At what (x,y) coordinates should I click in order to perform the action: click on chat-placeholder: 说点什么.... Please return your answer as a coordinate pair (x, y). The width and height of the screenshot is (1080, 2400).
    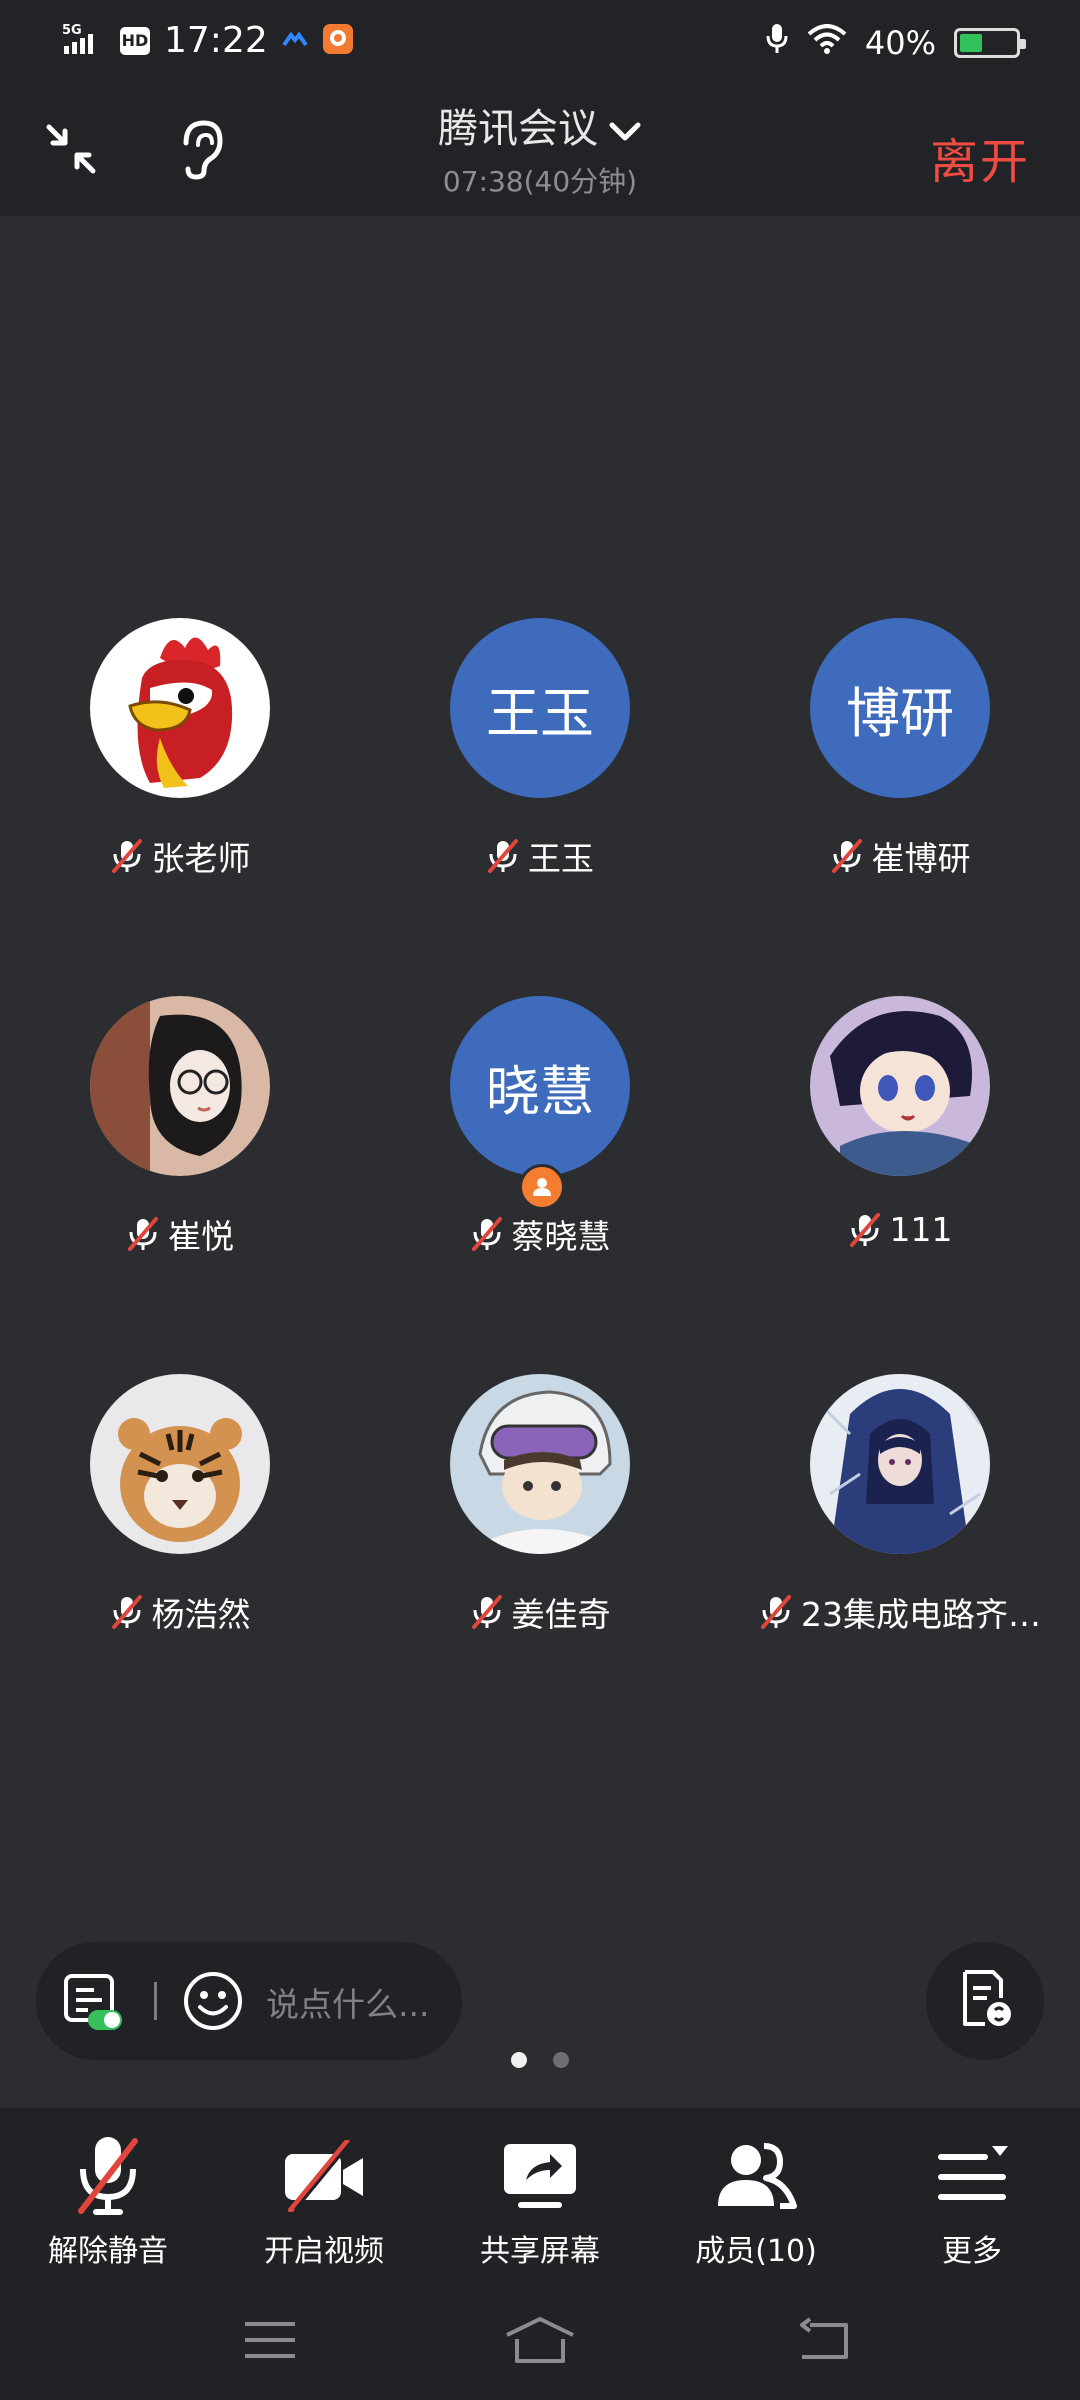
    Looking at the image, I should click on (347, 2002).